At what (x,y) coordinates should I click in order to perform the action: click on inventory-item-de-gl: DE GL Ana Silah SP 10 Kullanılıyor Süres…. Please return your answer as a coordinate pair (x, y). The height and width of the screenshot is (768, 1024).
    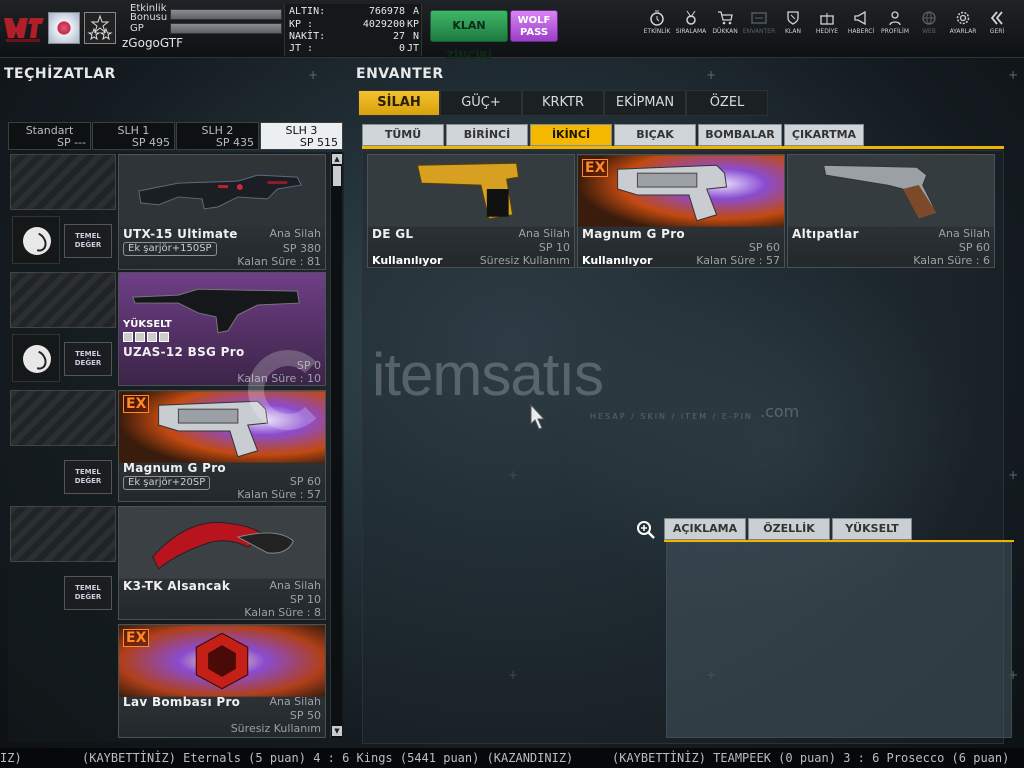
    Looking at the image, I should click on (471, 211).